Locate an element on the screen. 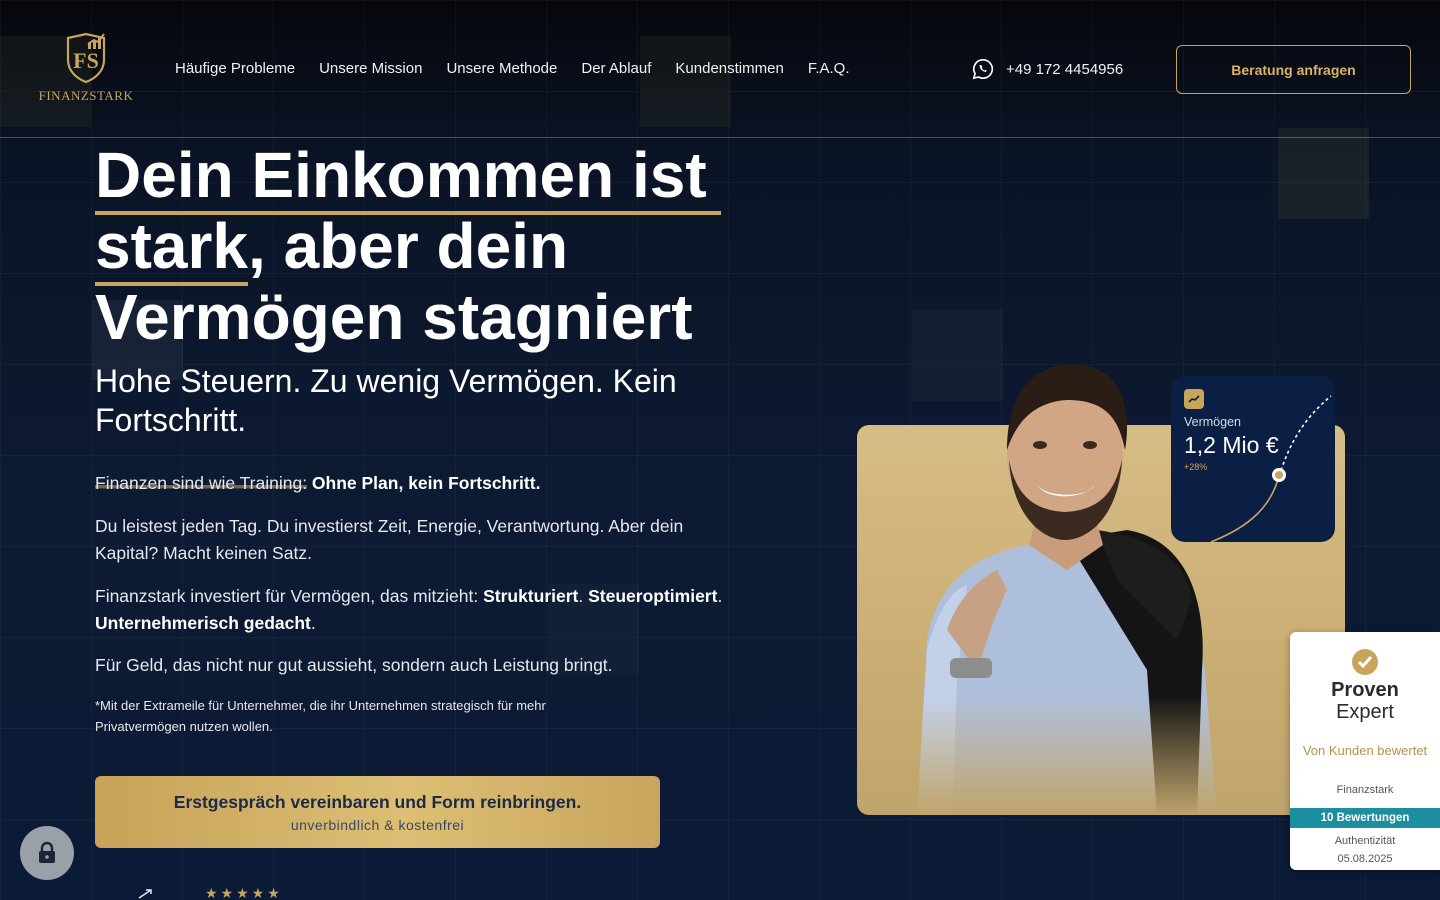 The width and height of the screenshot is (1440, 900). p3-bold-3: Unternehmerisch gedacht is located at coordinates (203, 623).